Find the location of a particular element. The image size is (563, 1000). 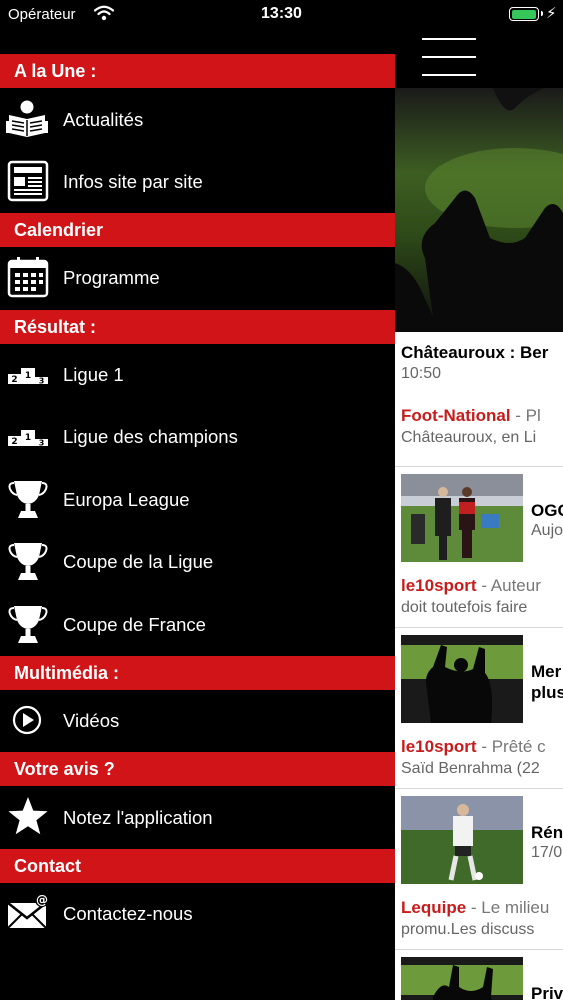

play-icon is located at coordinates (28, 720).